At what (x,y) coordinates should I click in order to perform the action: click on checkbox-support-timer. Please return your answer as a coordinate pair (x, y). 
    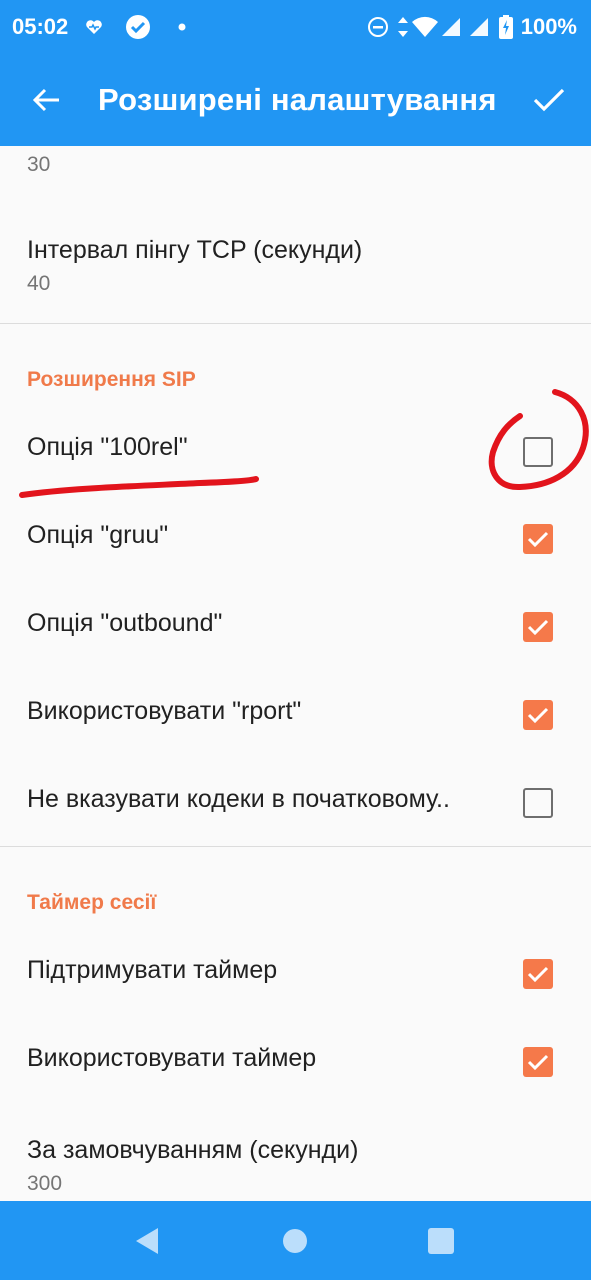
    Looking at the image, I should click on (538, 974).